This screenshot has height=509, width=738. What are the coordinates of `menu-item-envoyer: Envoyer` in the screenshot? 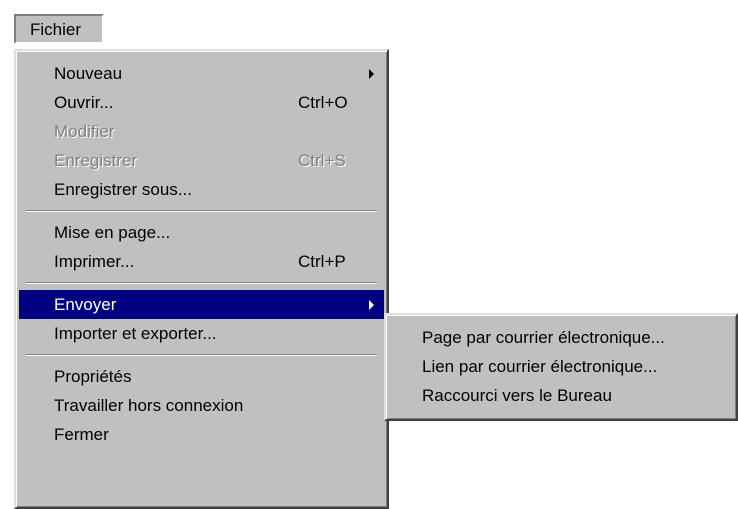 It's located at (201, 304).